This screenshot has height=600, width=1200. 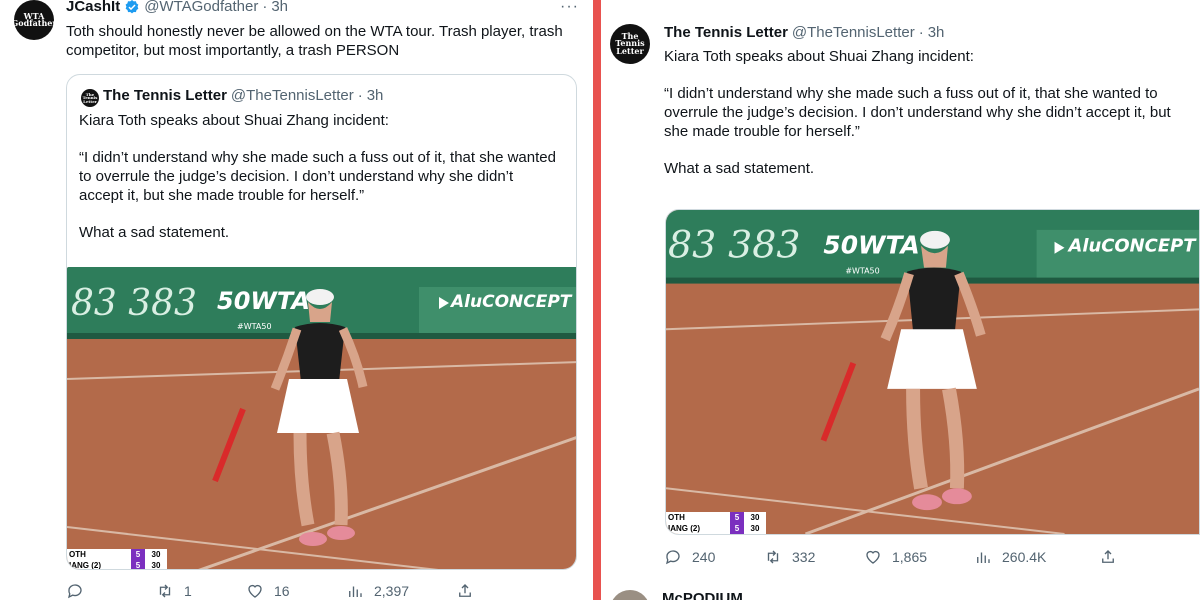 I want to click on views-button: 2,397, so click(x=401, y=591).